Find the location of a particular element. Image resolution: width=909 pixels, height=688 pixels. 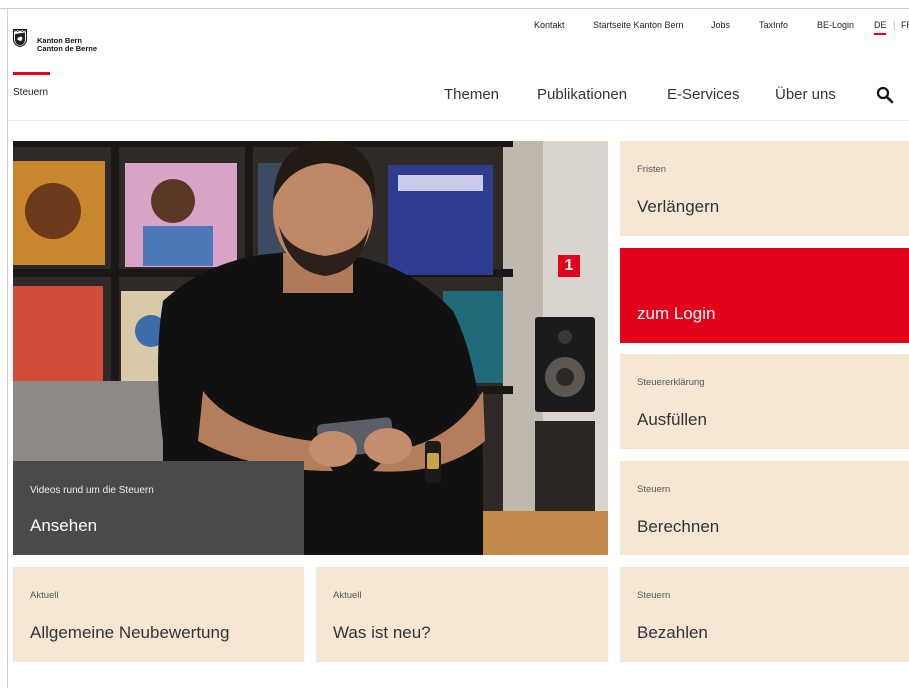

annotation-badge: 1 is located at coordinates (569, 266).